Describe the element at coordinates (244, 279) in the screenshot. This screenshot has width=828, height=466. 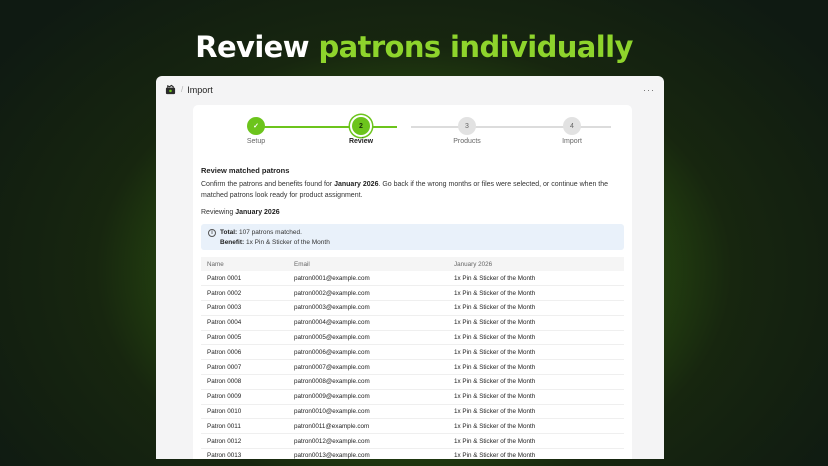
I see `cell-name: Patron 0001` at that location.